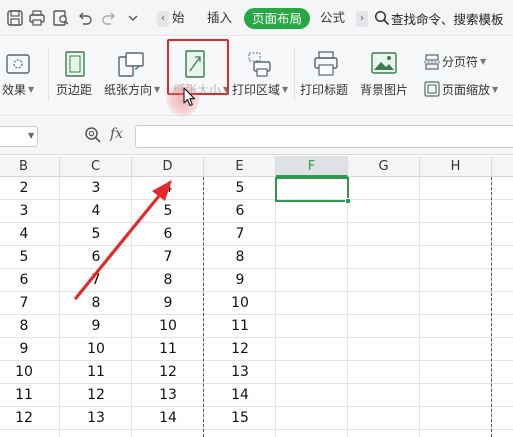 This screenshot has height=437, width=513. What do you see at coordinates (348, 201) in the screenshot?
I see `fill-handle` at bounding box center [348, 201].